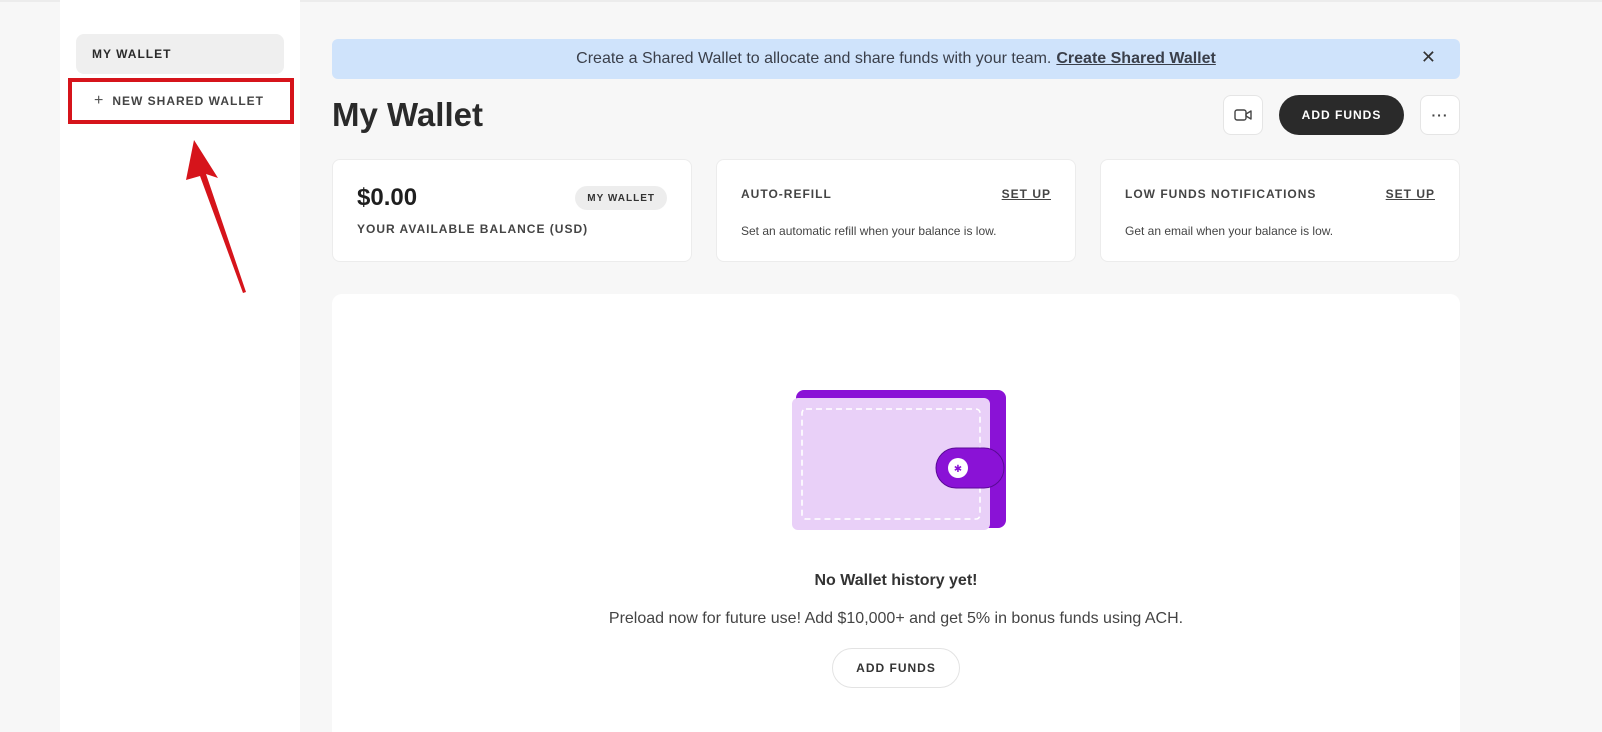 Image resolution: width=1602 pixels, height=732 pixels. I want to click on new-shared-wallet-button: + NEW SHARED WALLET, so click(181, 101).